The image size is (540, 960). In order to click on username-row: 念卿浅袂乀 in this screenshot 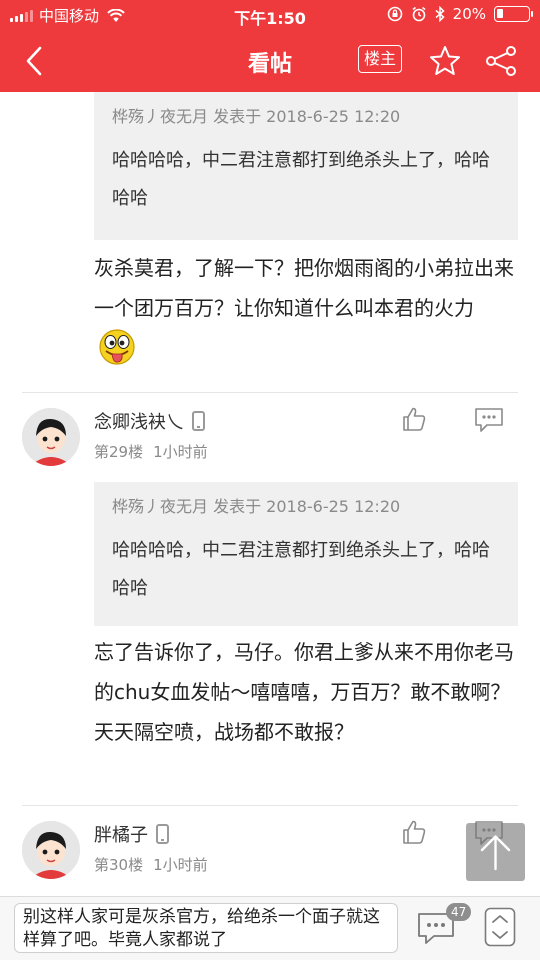, I will do `click(149, 421)`.